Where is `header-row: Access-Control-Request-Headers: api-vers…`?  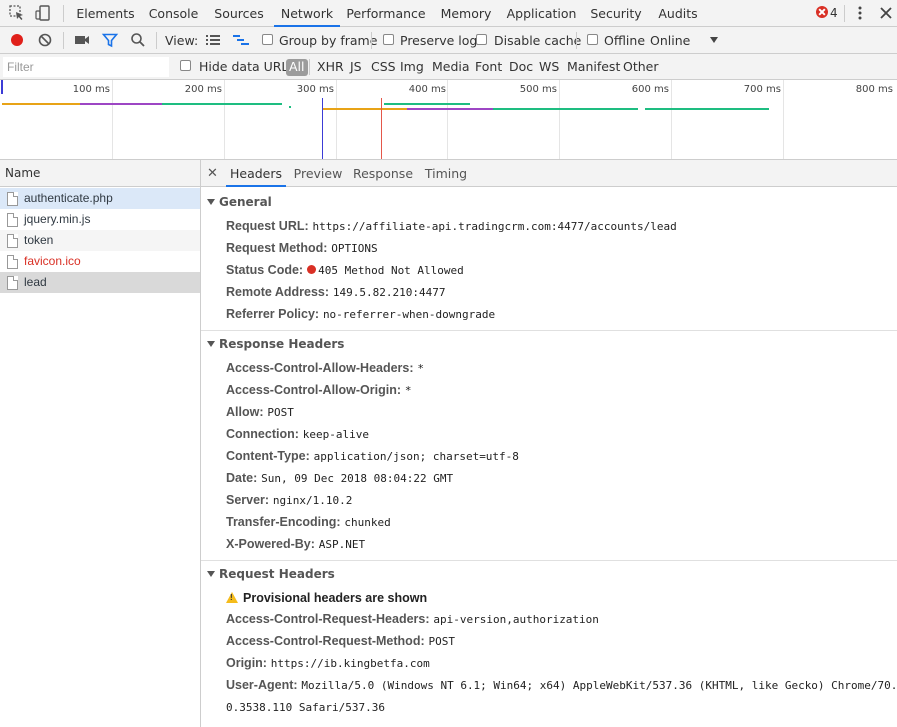 header-row: Access-Control-Request-Headers: api-vers… is located at coordinates (412, 619).